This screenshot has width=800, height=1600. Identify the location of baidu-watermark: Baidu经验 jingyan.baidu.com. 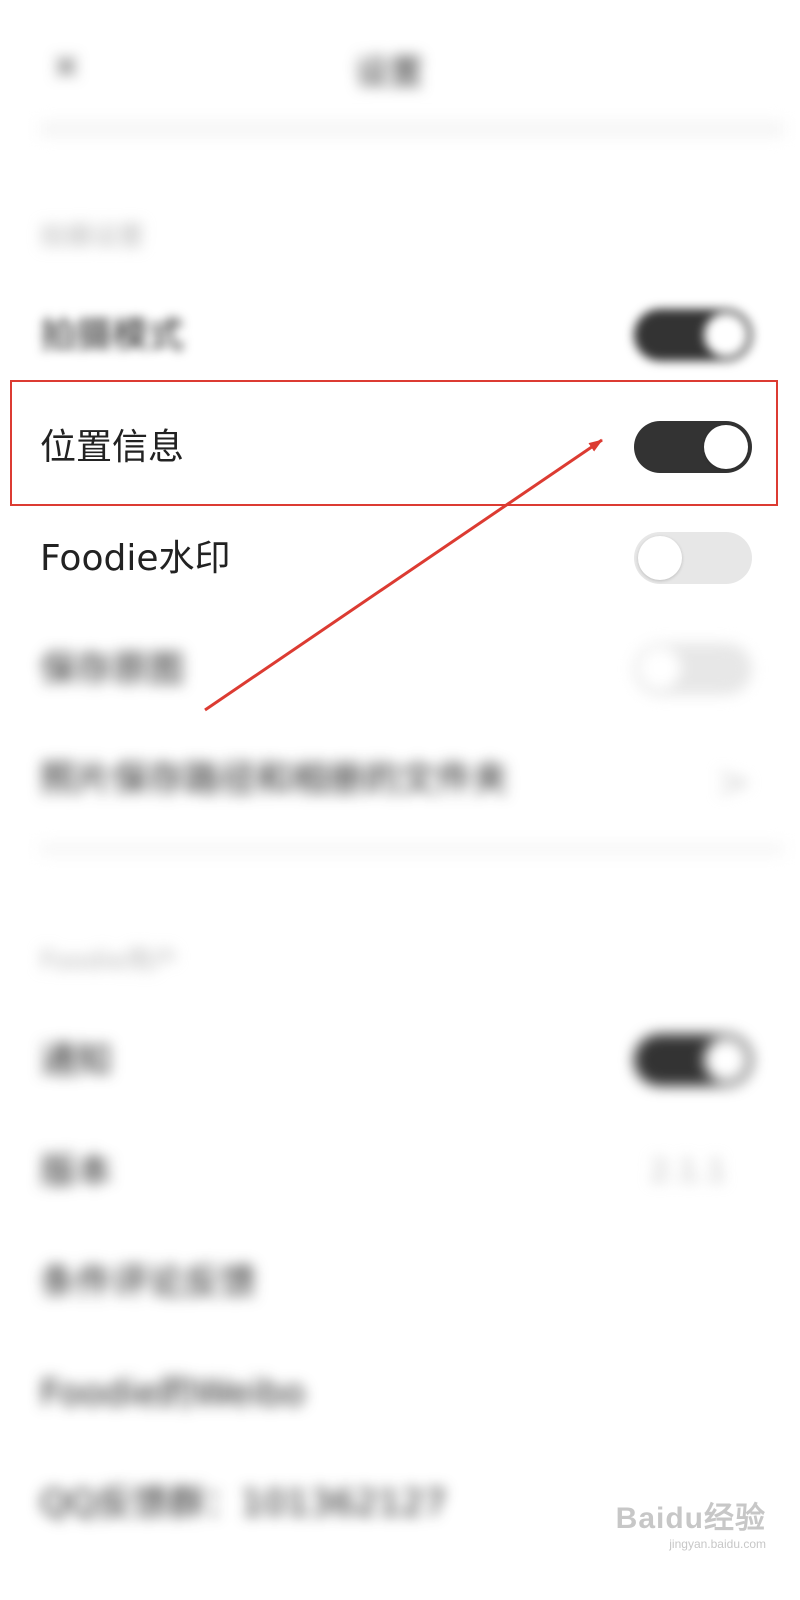
(690, 1526).